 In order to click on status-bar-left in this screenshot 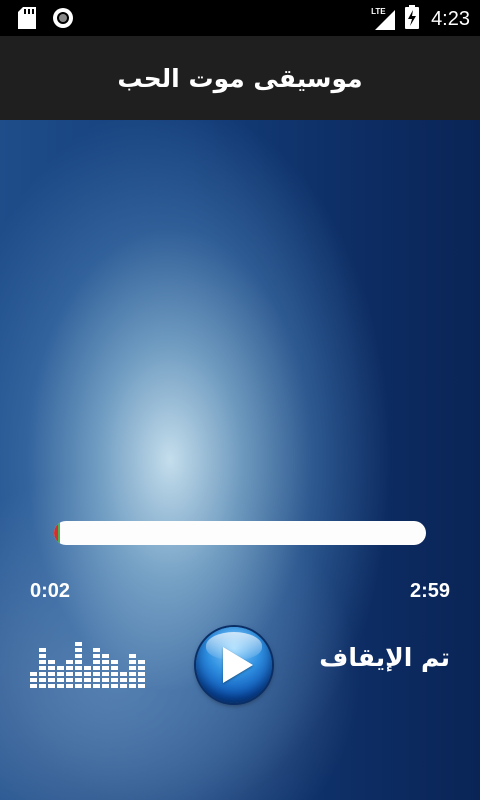, I will do `click(46, 20)`.